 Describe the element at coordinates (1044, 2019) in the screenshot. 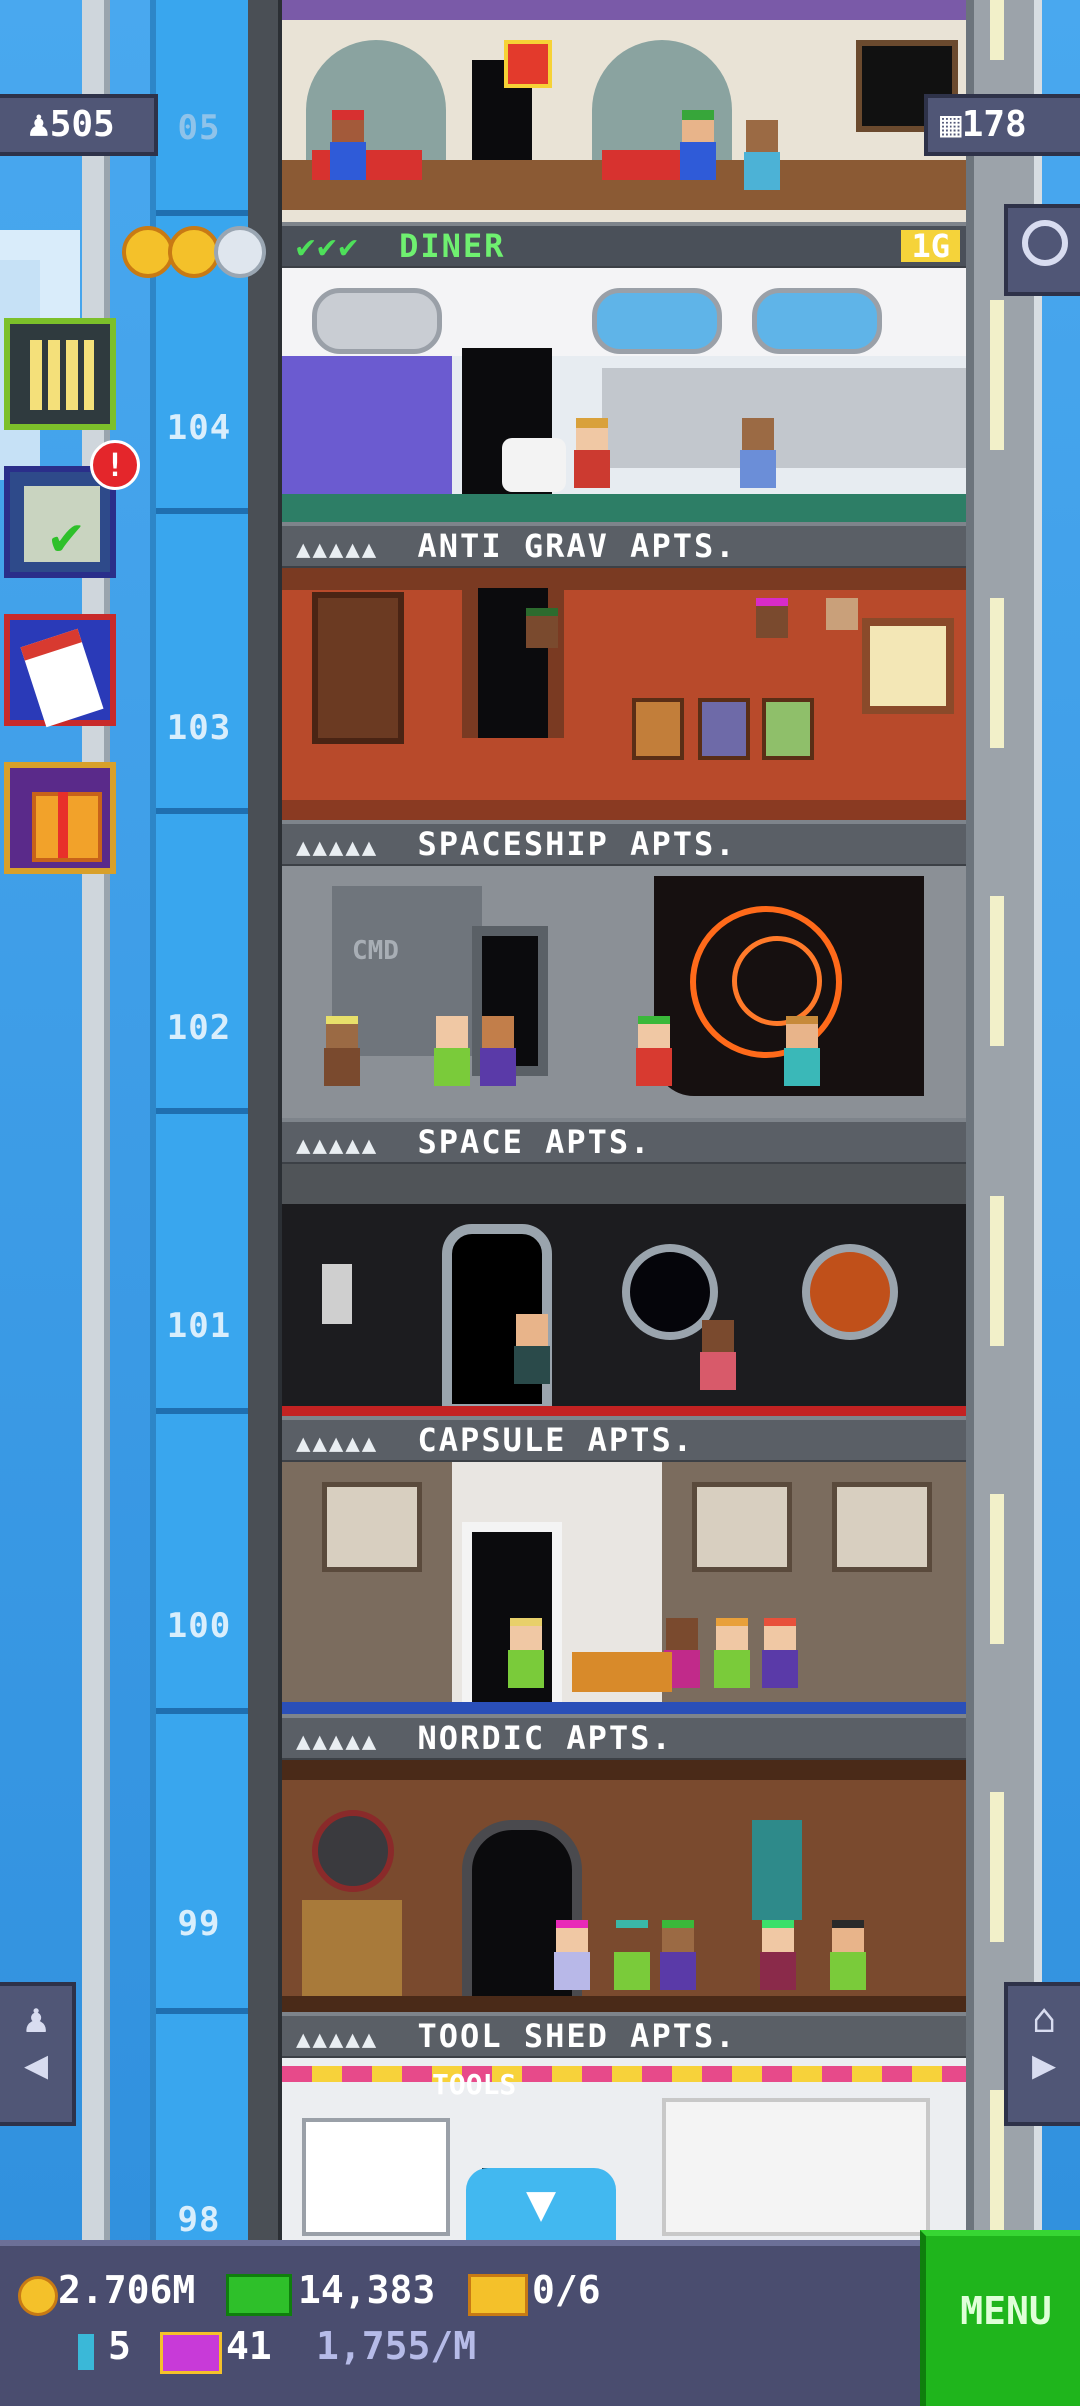

I see `house-icon: ⌂` at that location.